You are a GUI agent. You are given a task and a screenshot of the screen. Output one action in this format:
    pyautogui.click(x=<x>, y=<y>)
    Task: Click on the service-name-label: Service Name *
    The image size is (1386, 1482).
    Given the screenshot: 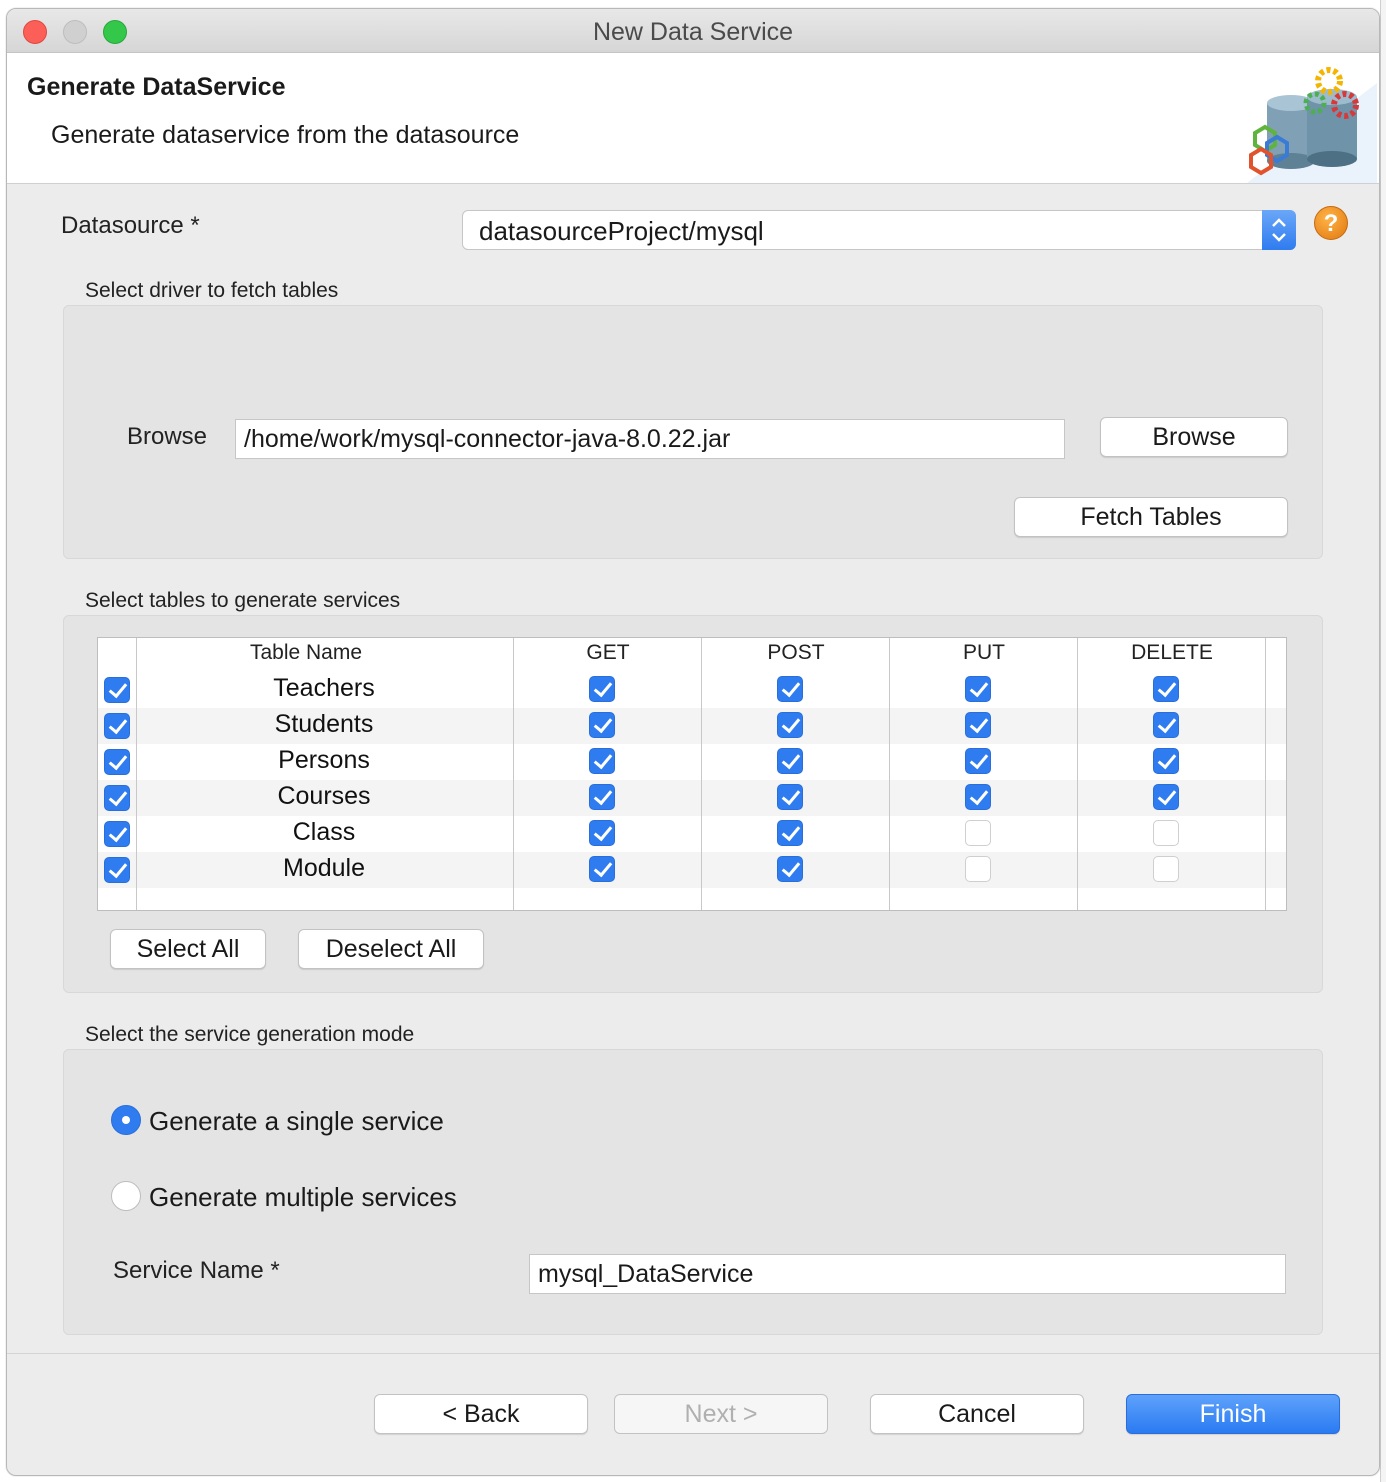 What is the action you would take?
    pyautogui.click(x=196, y=1270)
    